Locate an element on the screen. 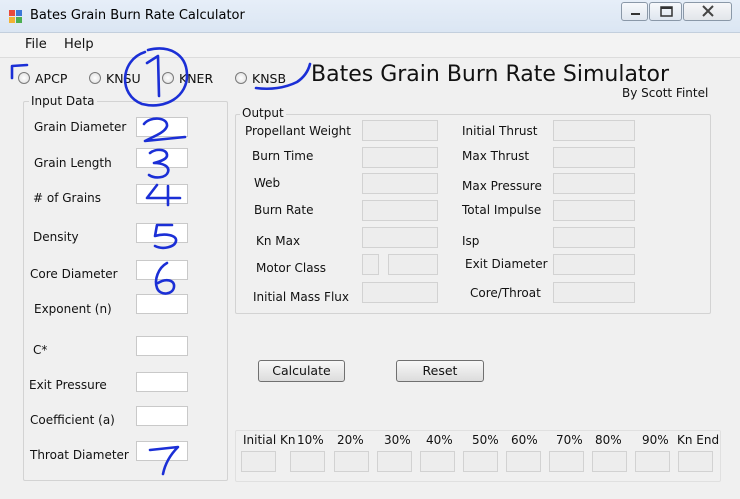 This screenshot has height=499, width=740. initial-mass-flux-label: Initial Mass Flux is located at coordinates (301, 297).